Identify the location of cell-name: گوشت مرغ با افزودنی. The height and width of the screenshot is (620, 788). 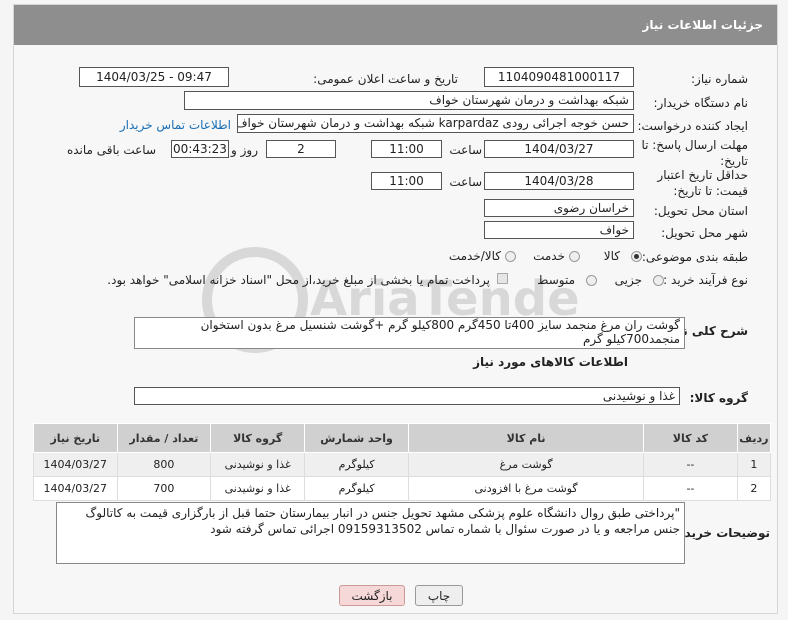
(526, 488).